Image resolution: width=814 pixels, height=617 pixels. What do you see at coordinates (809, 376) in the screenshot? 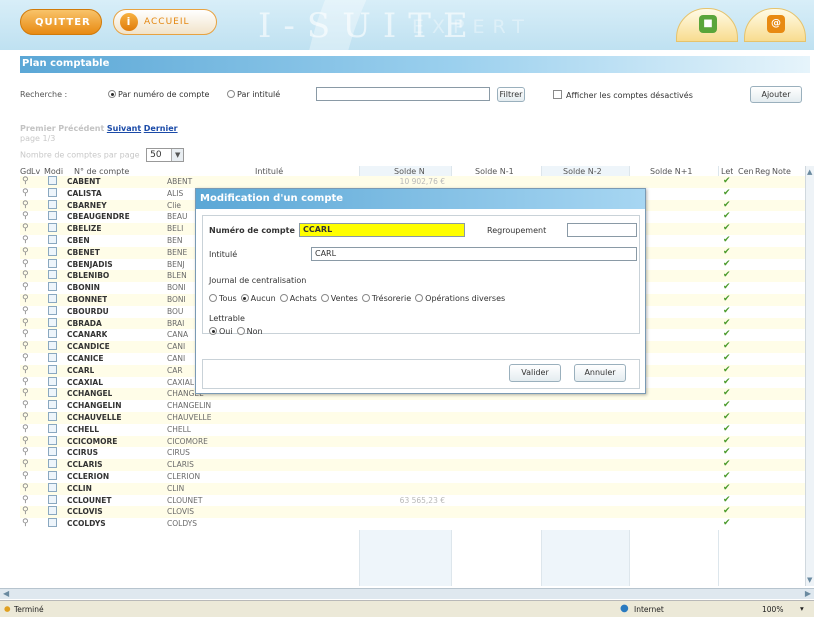
I see `vertical-scrollbar: ▲ ▼` at bounding box center [809, 376].